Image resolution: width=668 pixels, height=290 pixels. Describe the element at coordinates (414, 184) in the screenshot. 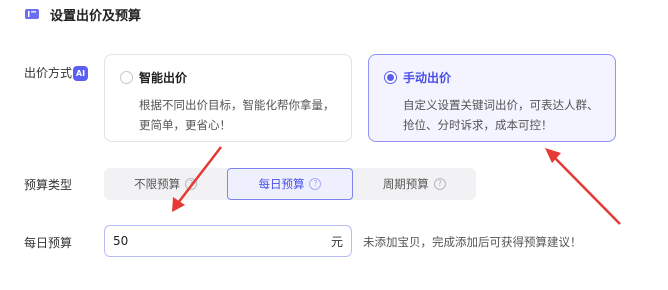

I see `budget-option-period: 周期预算 ?` at that location.